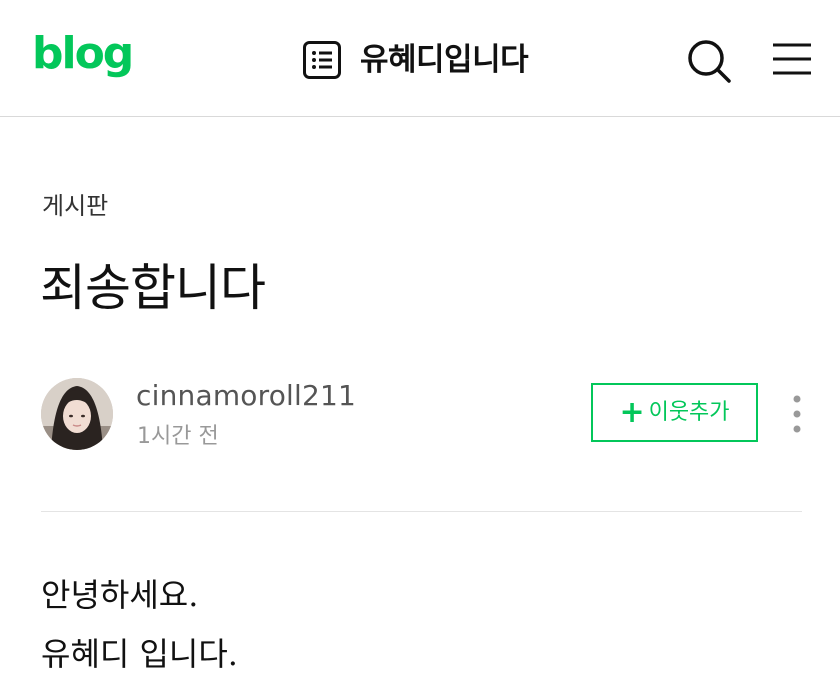 This screenshot has height=683, width=840. I want to click on blog-title: 유혜디입니다, so click(444, 60).